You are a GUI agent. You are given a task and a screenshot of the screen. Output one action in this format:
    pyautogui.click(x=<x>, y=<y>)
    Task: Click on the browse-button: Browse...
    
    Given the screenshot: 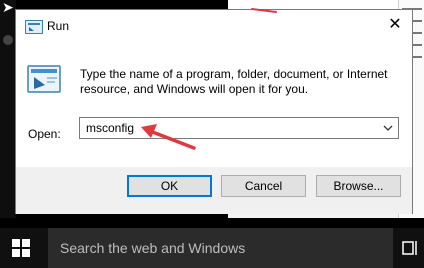 What is the action you would take?
    pyautogui.click(x=358, y=186)
    